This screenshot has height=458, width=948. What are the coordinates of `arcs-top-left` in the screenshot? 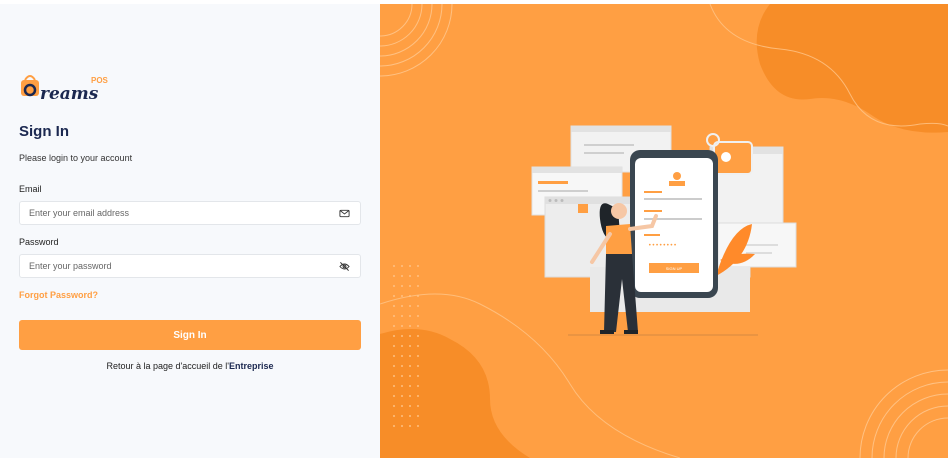 It's located at (416, 40).